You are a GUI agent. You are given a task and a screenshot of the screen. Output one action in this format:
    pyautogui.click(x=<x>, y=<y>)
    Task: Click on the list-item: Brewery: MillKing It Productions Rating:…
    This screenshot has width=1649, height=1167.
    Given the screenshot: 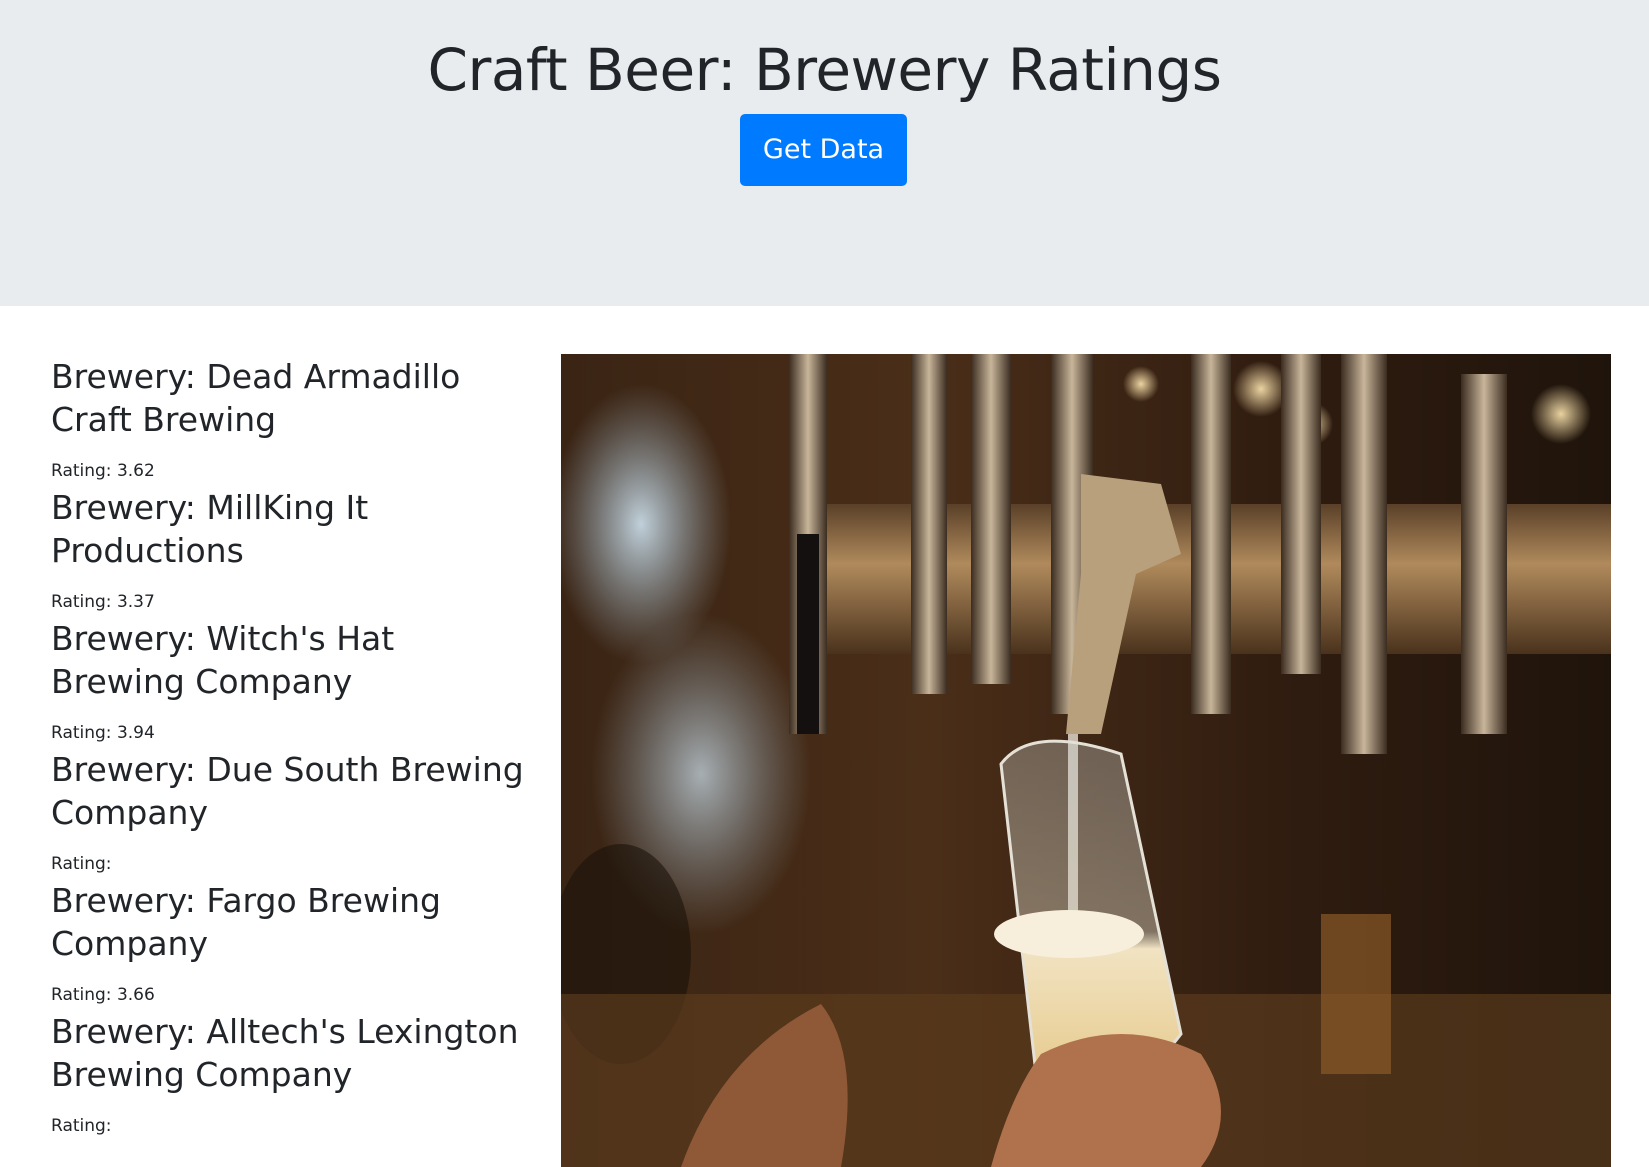 What is the action you would take?
    pyautogui.click(x=291, y=549)
    